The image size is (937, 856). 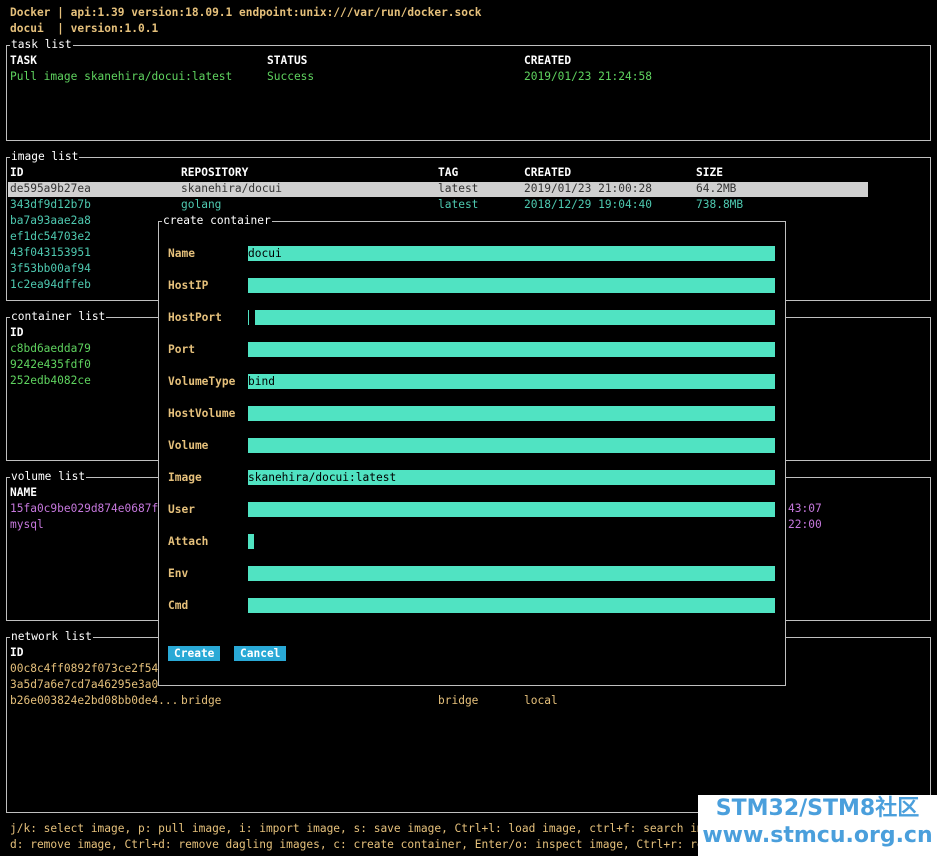 What do you see at coordinates (588, 204) in the screenshot?
I see `image-created: 2018/12/29 19:04:40` at bounding box center [588, 204].